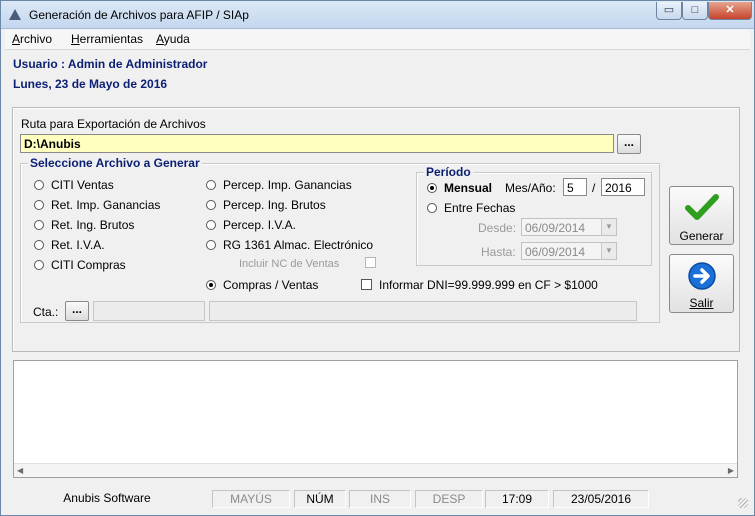  Describe the element at coordinates (370, 262) in the screenshot. I see `include-nc-checkbox` at that location.